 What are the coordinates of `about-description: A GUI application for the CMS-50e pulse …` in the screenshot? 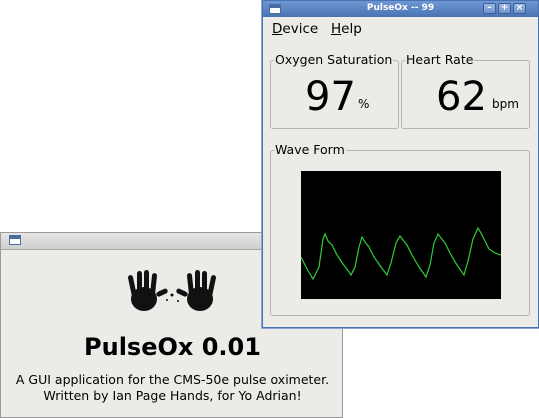 It's located at (172, 379).